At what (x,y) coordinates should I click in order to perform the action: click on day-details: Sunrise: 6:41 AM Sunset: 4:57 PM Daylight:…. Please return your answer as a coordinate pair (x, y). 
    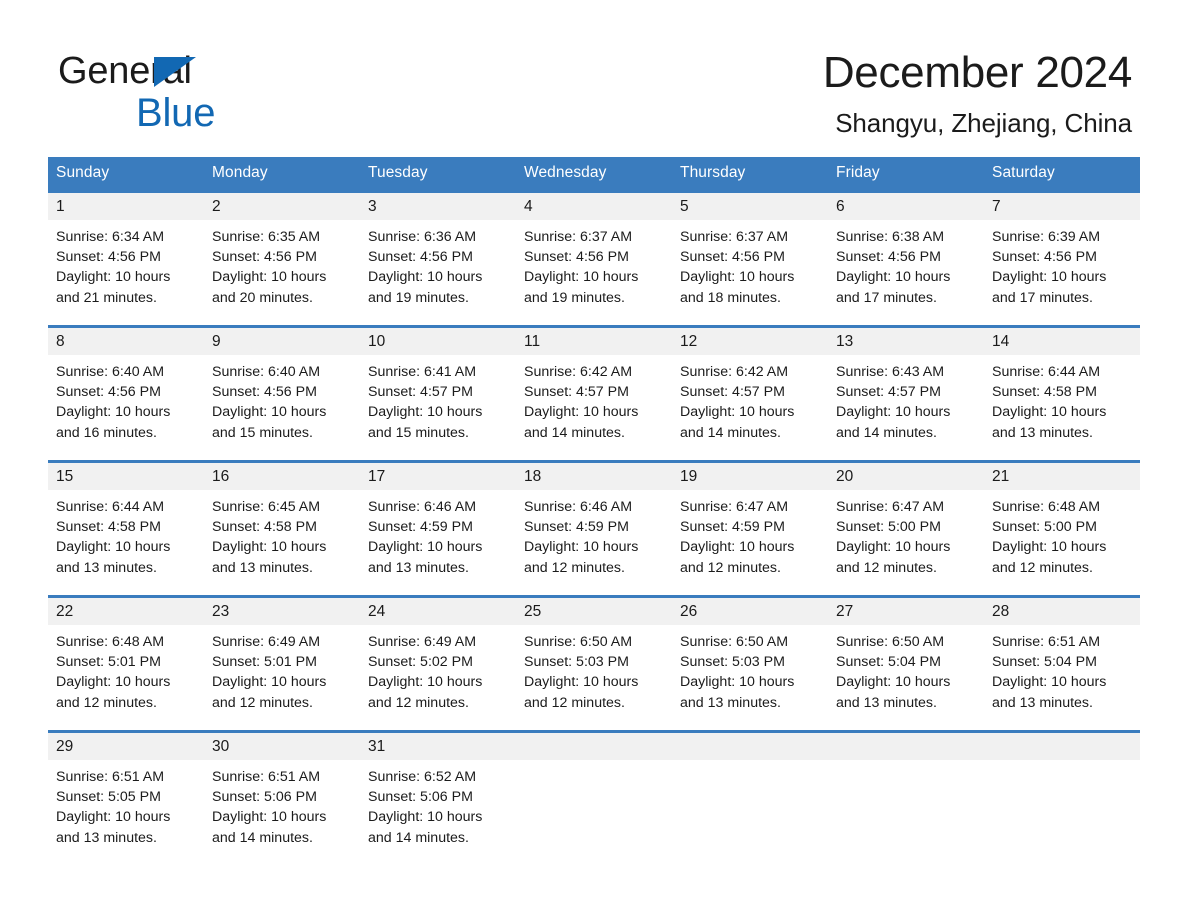
    Looking at the image, I should click on (438, 399).